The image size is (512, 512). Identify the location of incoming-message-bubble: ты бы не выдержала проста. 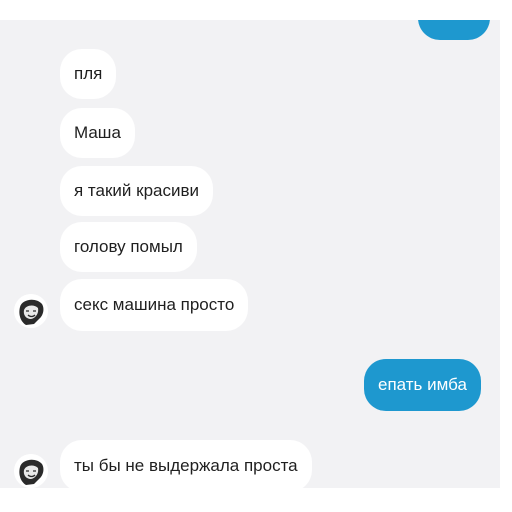
(186, 464).